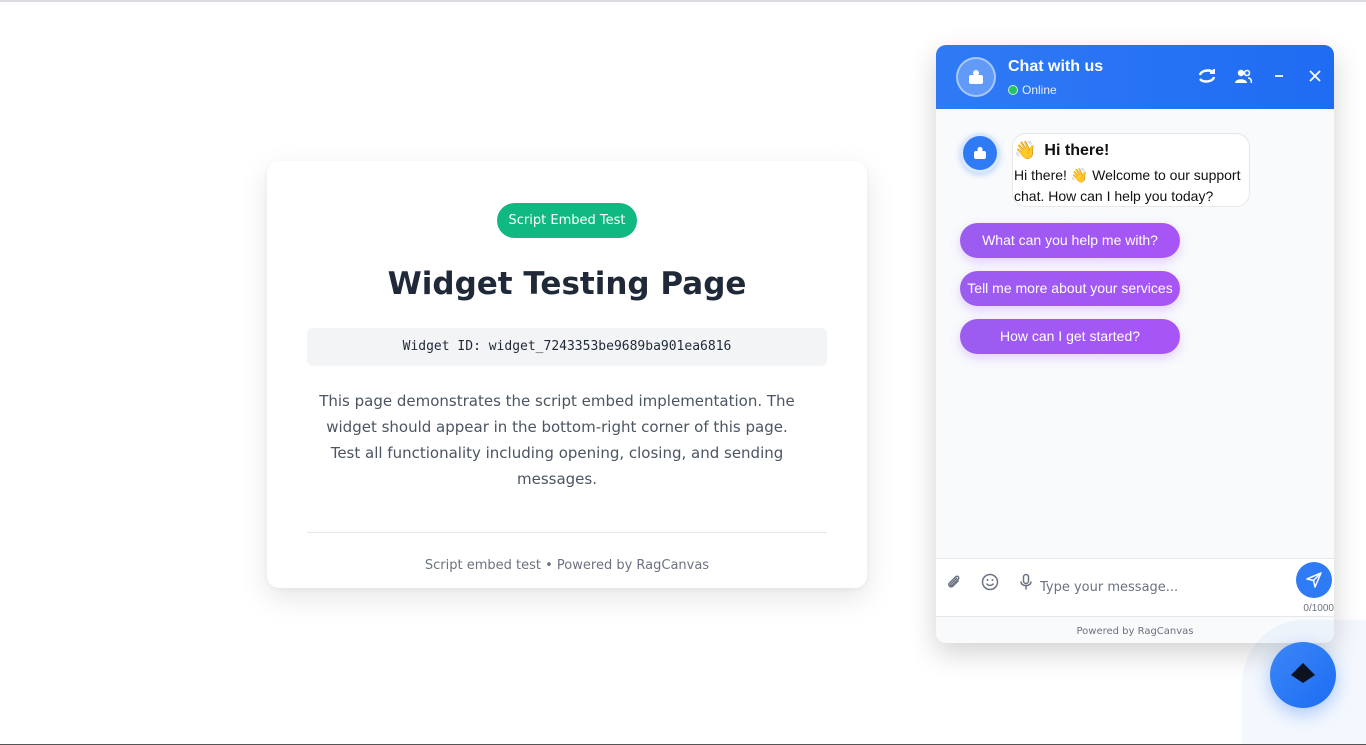  Describe the element at coordinates (1025, 150) in the screenshot. I see `wave-emoji: 👋` at that location.